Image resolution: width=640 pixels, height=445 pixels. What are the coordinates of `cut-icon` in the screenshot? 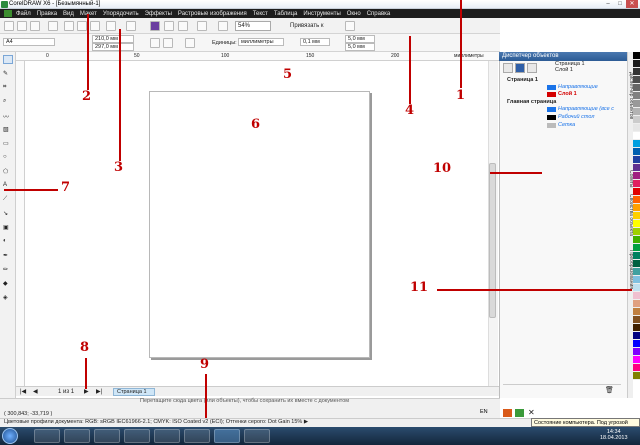 It's located at (69, 26).